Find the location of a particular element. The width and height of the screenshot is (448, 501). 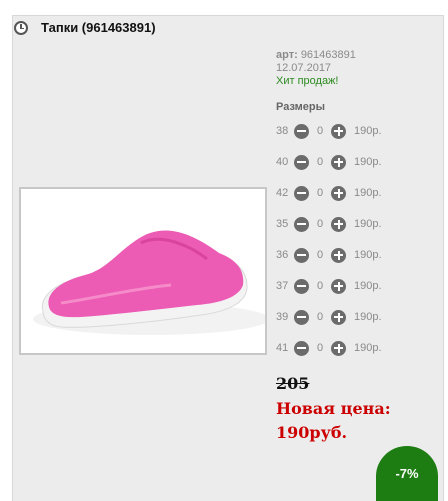

art-value: 961463891 is located at coordinates (328, 55).